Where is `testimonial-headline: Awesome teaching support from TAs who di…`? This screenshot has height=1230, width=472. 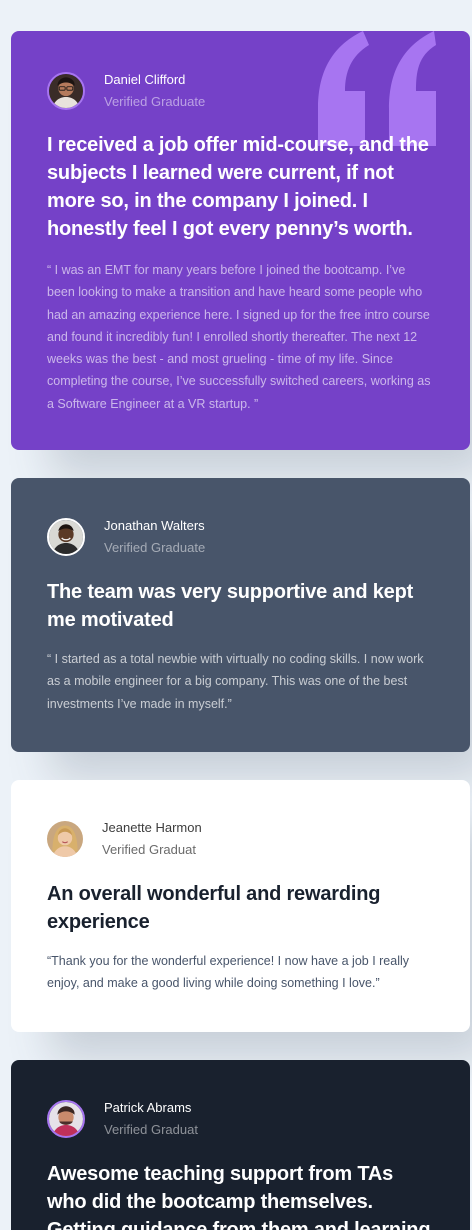
testimonial-headline: Awesome teaching support from TAs who di… is located at coordinates (239, 1196).